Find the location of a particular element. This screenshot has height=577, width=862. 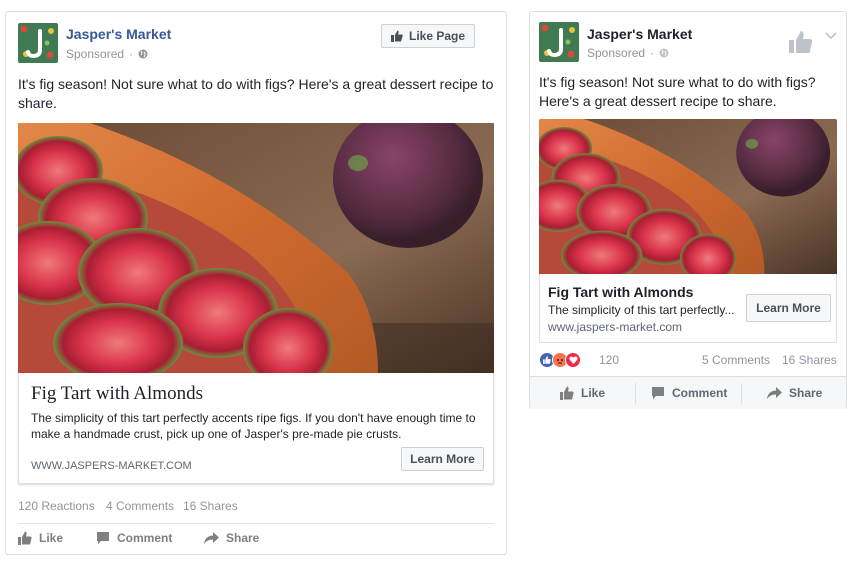

like-page-label: Like Page is located at coordinates (437, 36).